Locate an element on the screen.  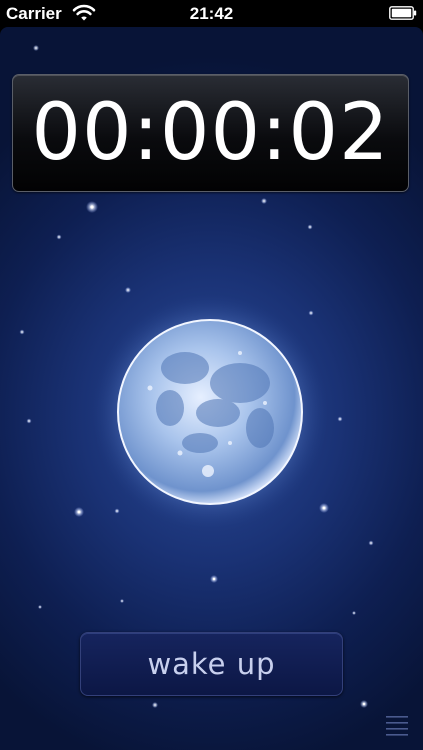
battery-icon is located at coordinates (403, 13).